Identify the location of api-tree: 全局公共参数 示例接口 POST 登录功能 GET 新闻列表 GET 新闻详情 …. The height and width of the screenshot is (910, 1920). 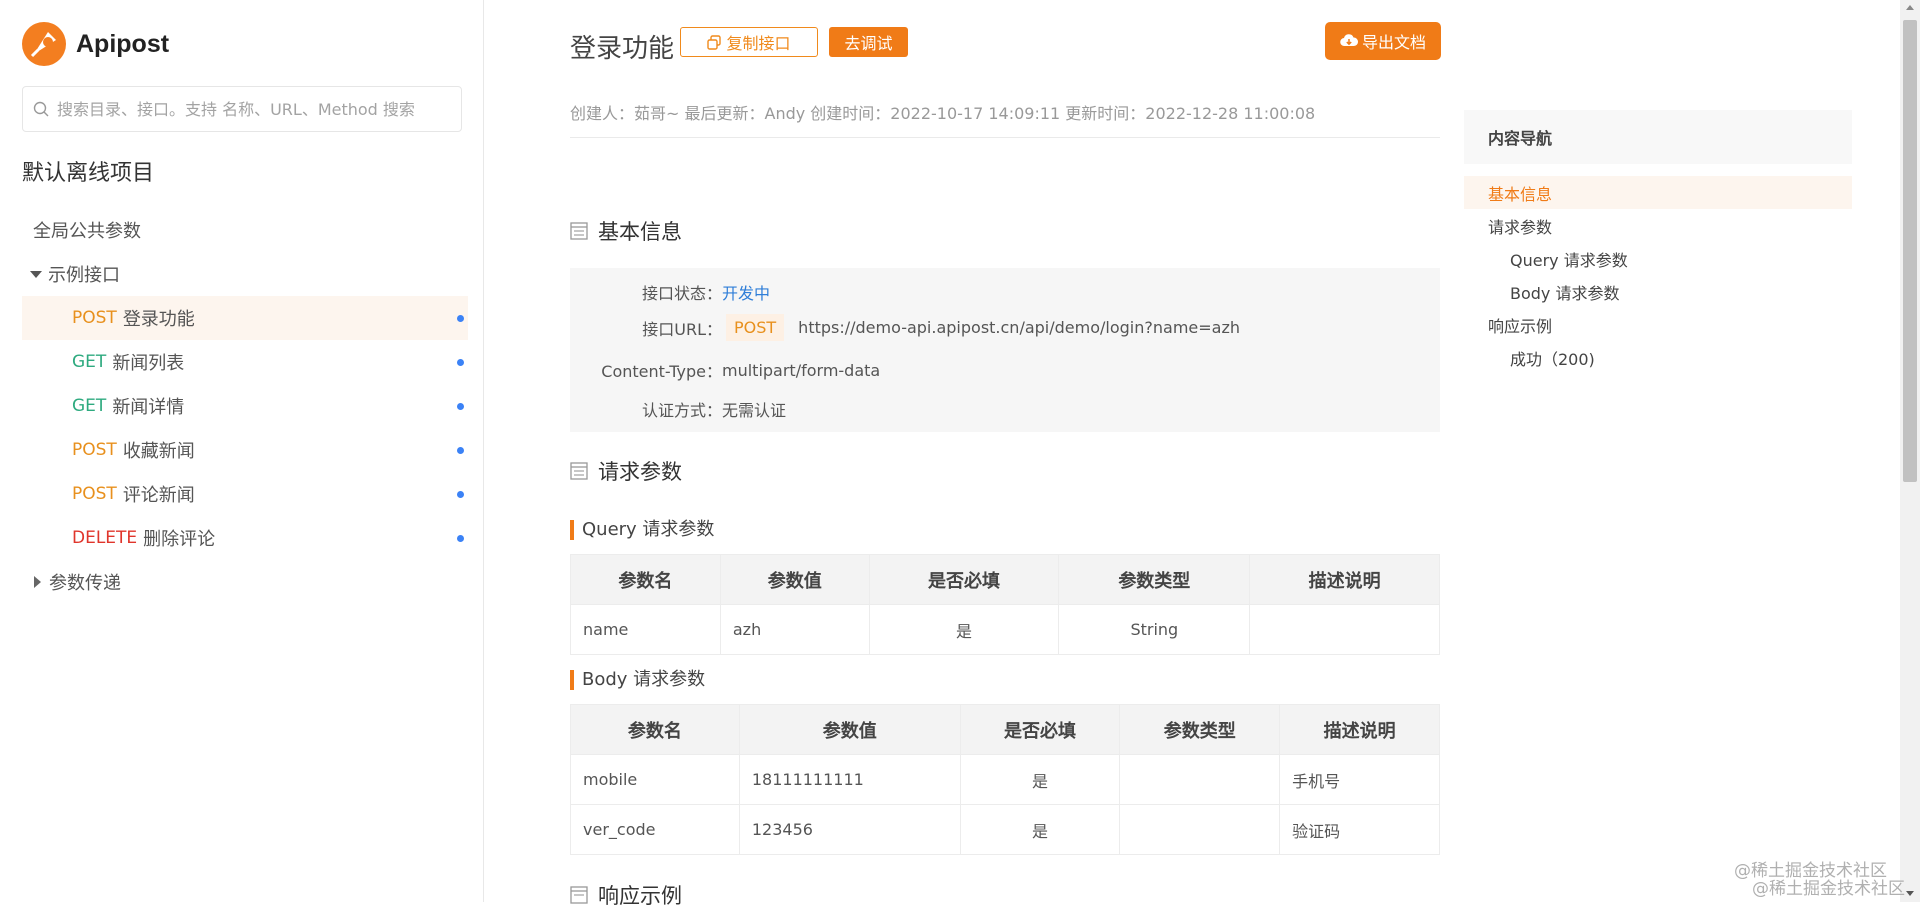
(245, 406).